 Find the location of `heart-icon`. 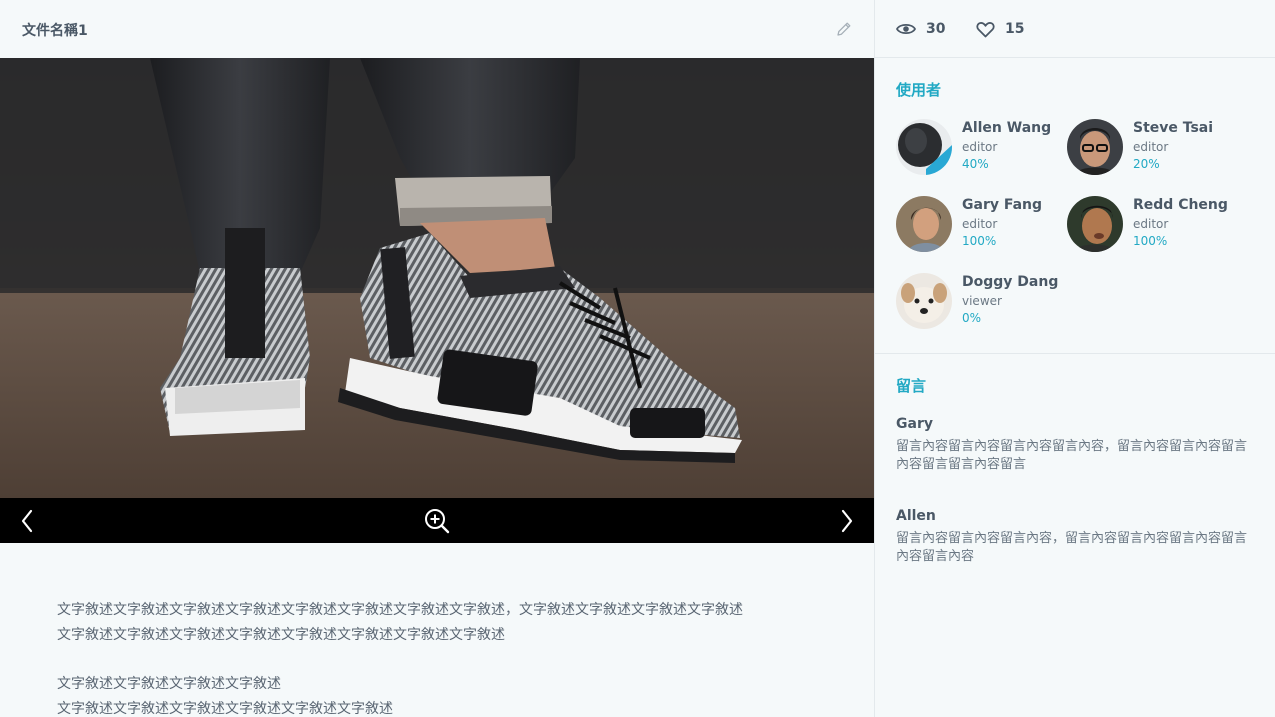

heart-icon is located at coordinates (985, 29).